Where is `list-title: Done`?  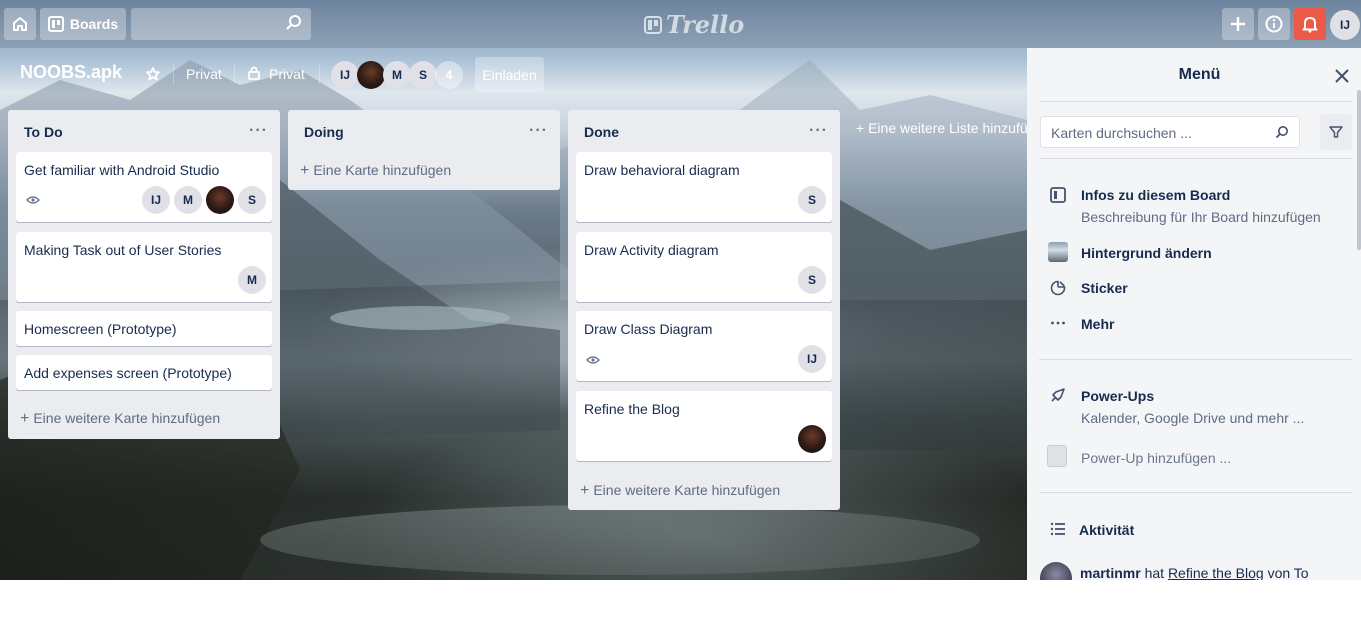
list-title: Done is located at coordinates (601, 132).